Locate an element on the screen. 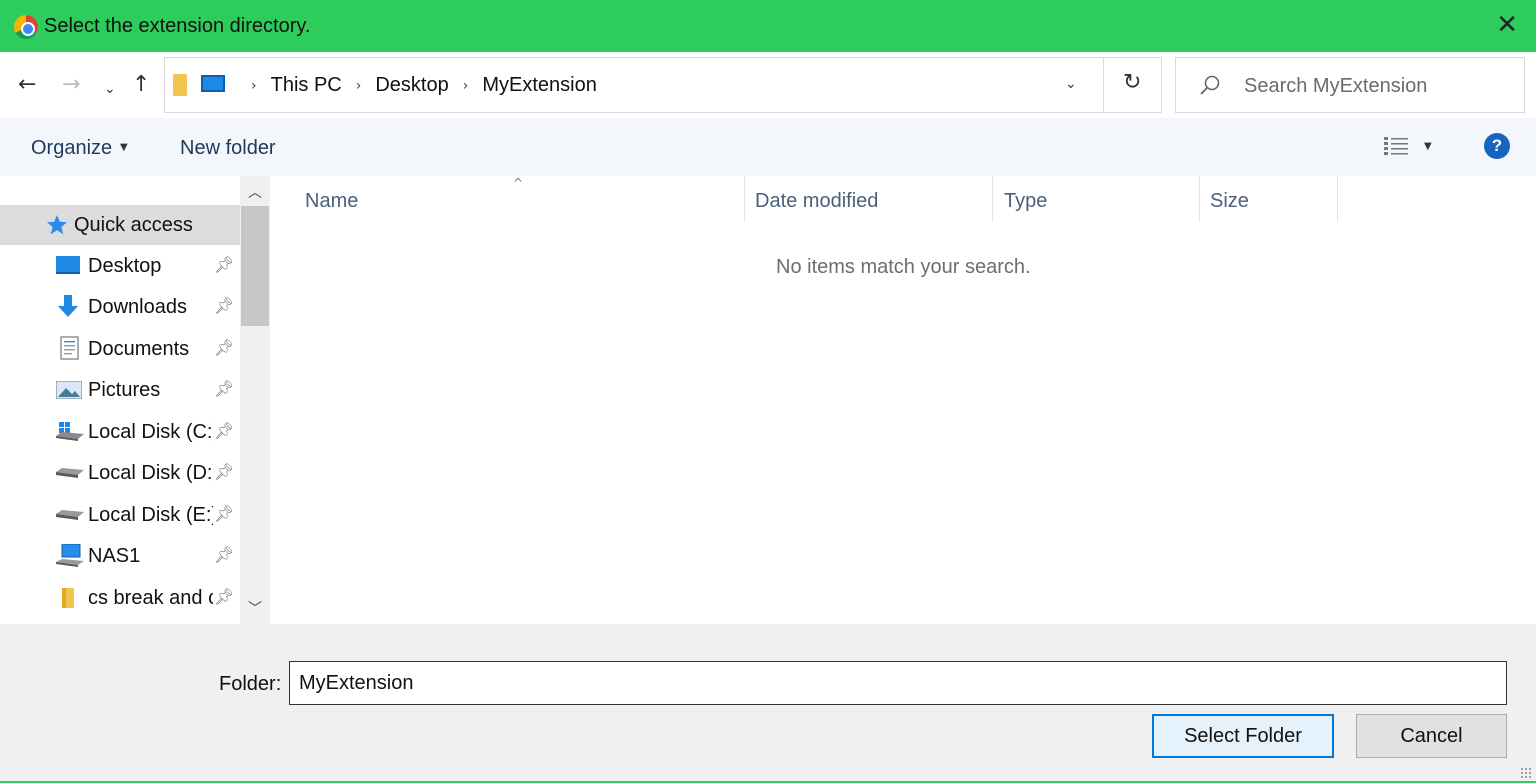  sidebar-item-quick-access: Quick access is located at coordinates (120, 225).